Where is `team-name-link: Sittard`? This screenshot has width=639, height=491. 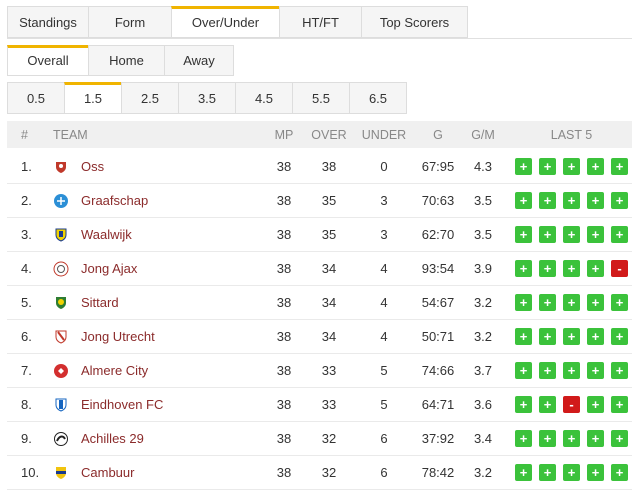
team-name-link: Sittard is located at coordinates (100, 302).